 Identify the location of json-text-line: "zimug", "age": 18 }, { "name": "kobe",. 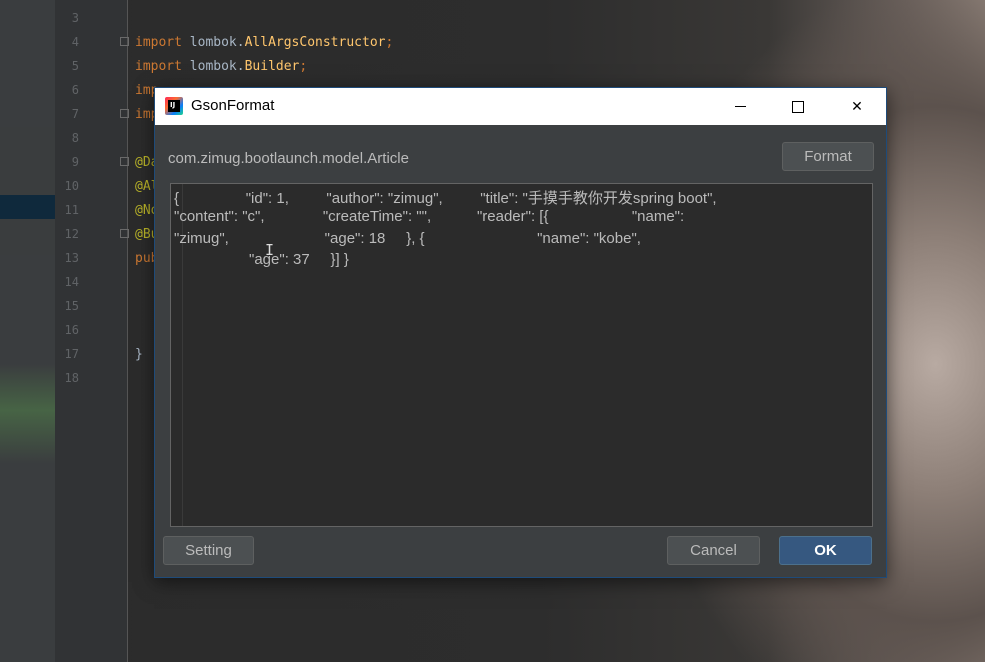
(407, 238).